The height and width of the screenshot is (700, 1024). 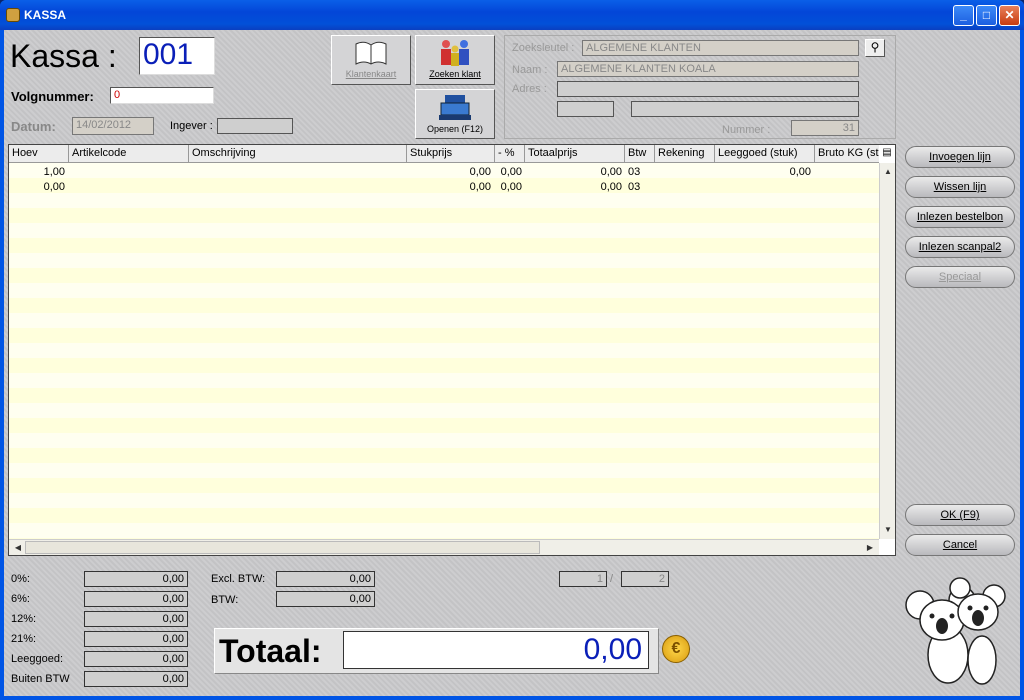 What do you see at coordinates (270, 651) in the screenshot?
I see `total-label: Totaal:` at bounding box center [270, 651].